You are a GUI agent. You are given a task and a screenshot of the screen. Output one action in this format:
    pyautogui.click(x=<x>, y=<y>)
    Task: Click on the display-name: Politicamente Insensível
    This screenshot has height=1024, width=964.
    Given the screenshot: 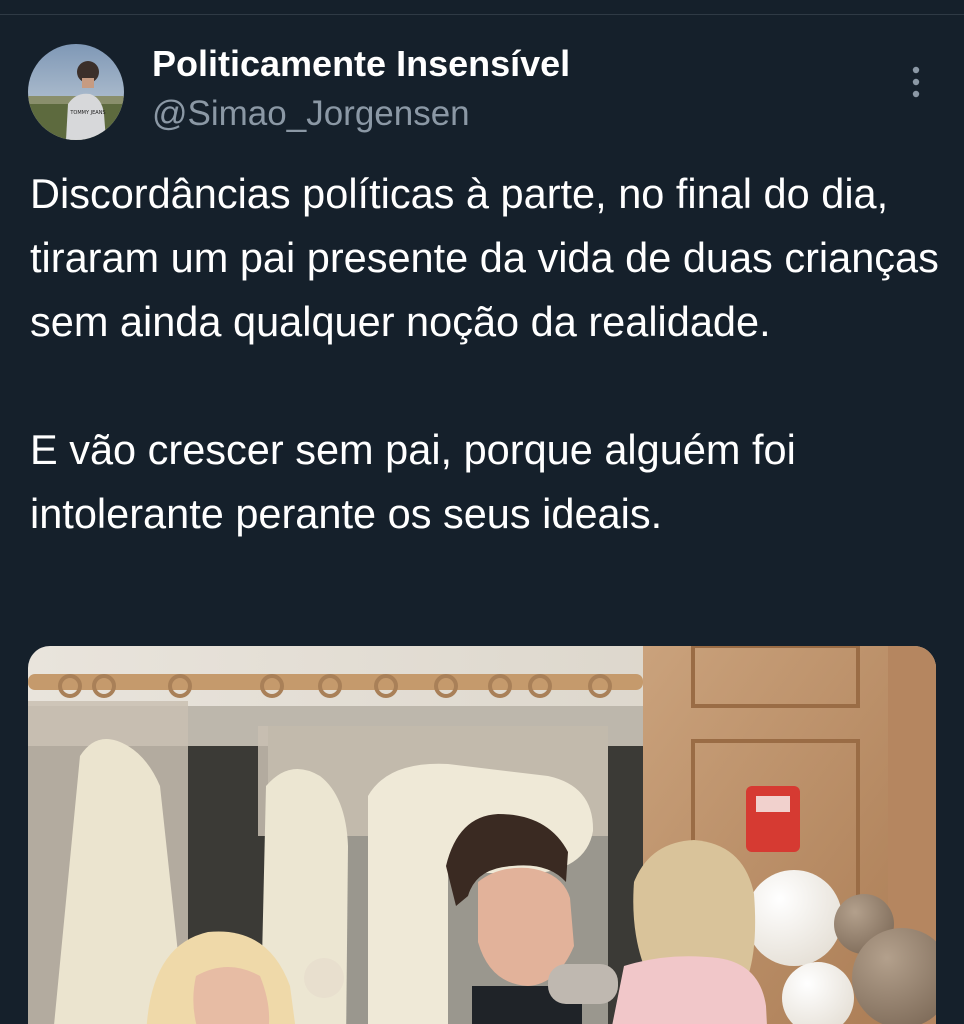 What is the action you would take?
    pyautogui.click(x=361, y=64)
    